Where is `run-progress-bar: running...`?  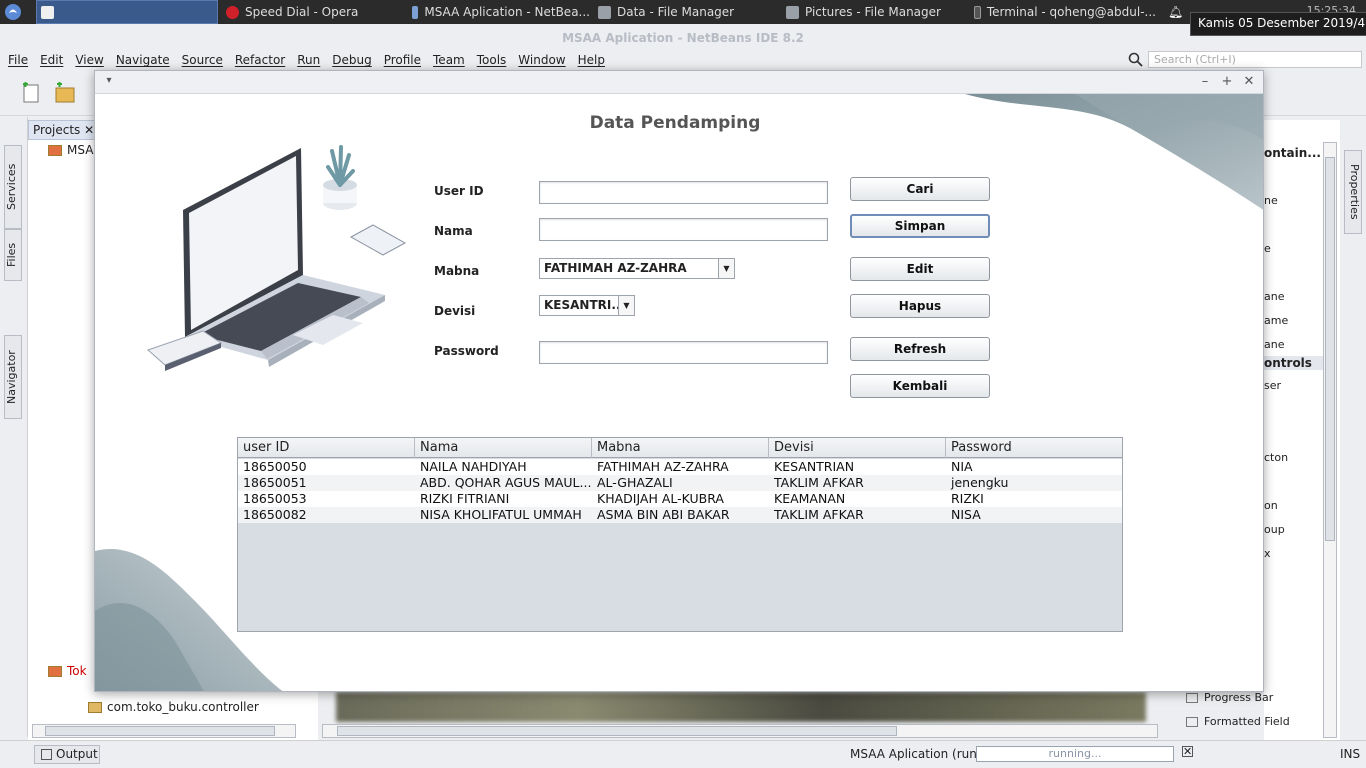 run-progress-bar: running... is located at coordinates (1075, 754).